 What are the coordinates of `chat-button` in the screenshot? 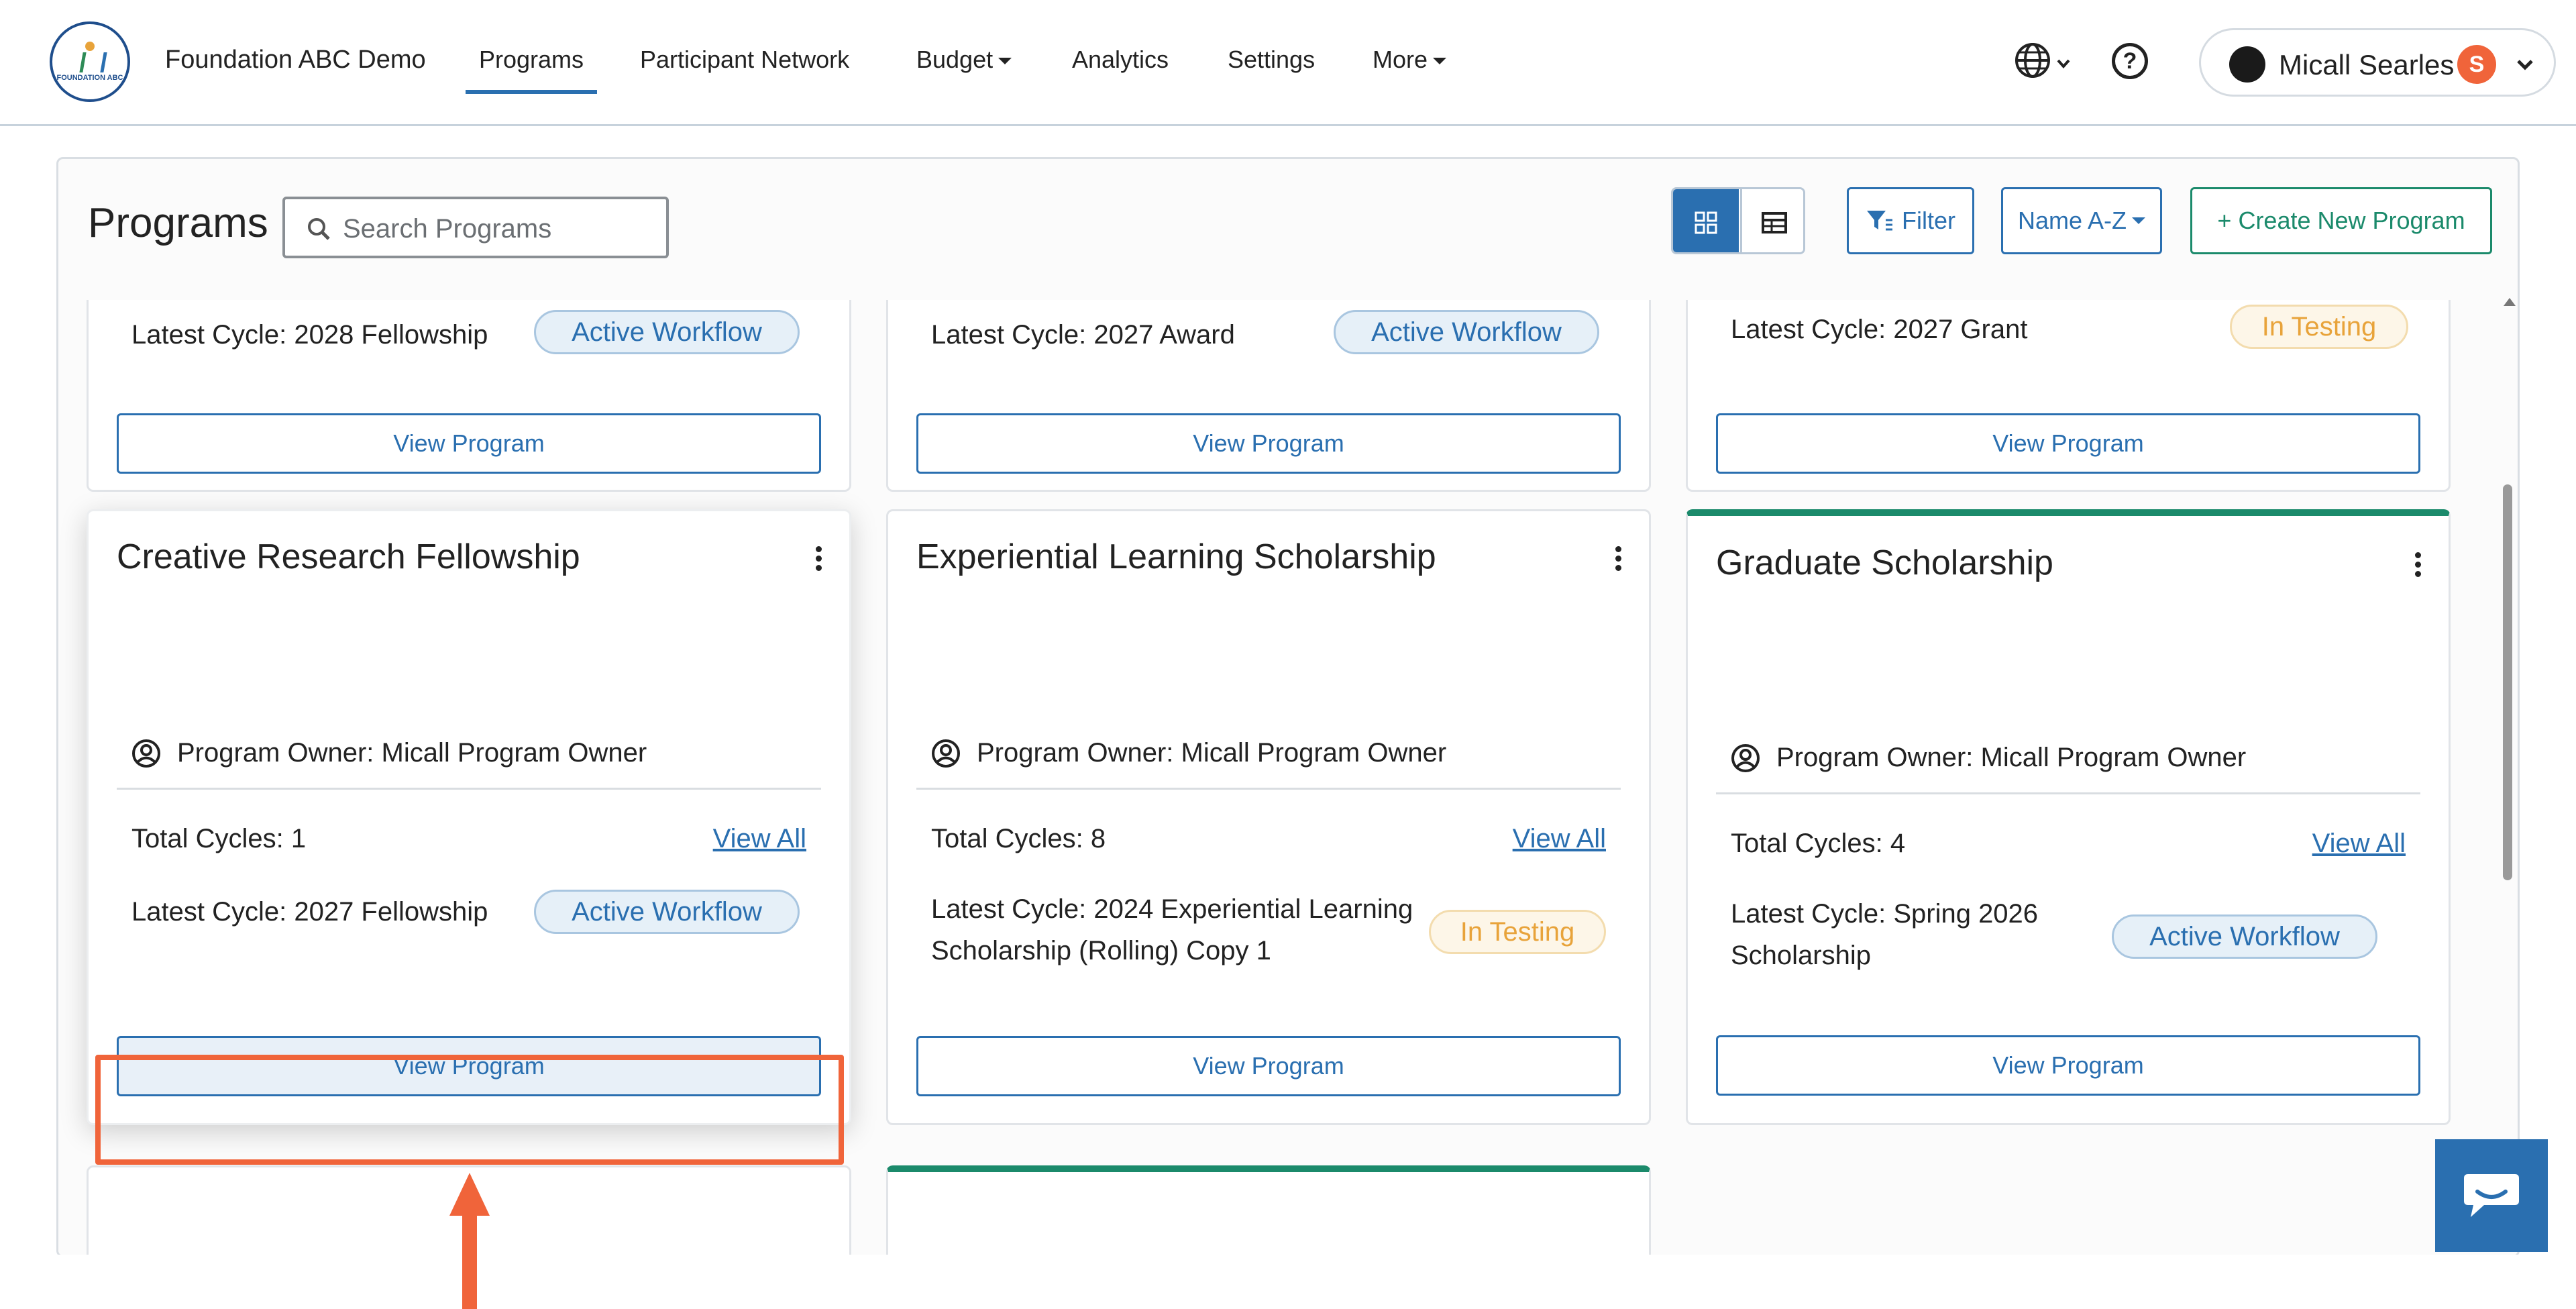 It's located at (2491, 1195).